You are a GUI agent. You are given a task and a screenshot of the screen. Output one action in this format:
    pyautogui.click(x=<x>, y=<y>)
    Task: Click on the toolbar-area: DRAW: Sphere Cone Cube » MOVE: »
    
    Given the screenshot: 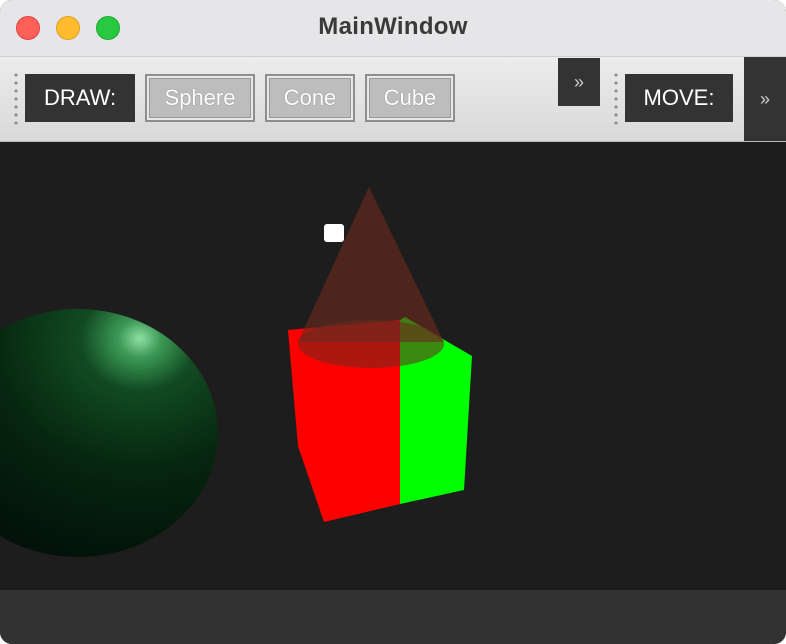 What is the action you would take?
    pyautogui.click(x=393, y=99)
    